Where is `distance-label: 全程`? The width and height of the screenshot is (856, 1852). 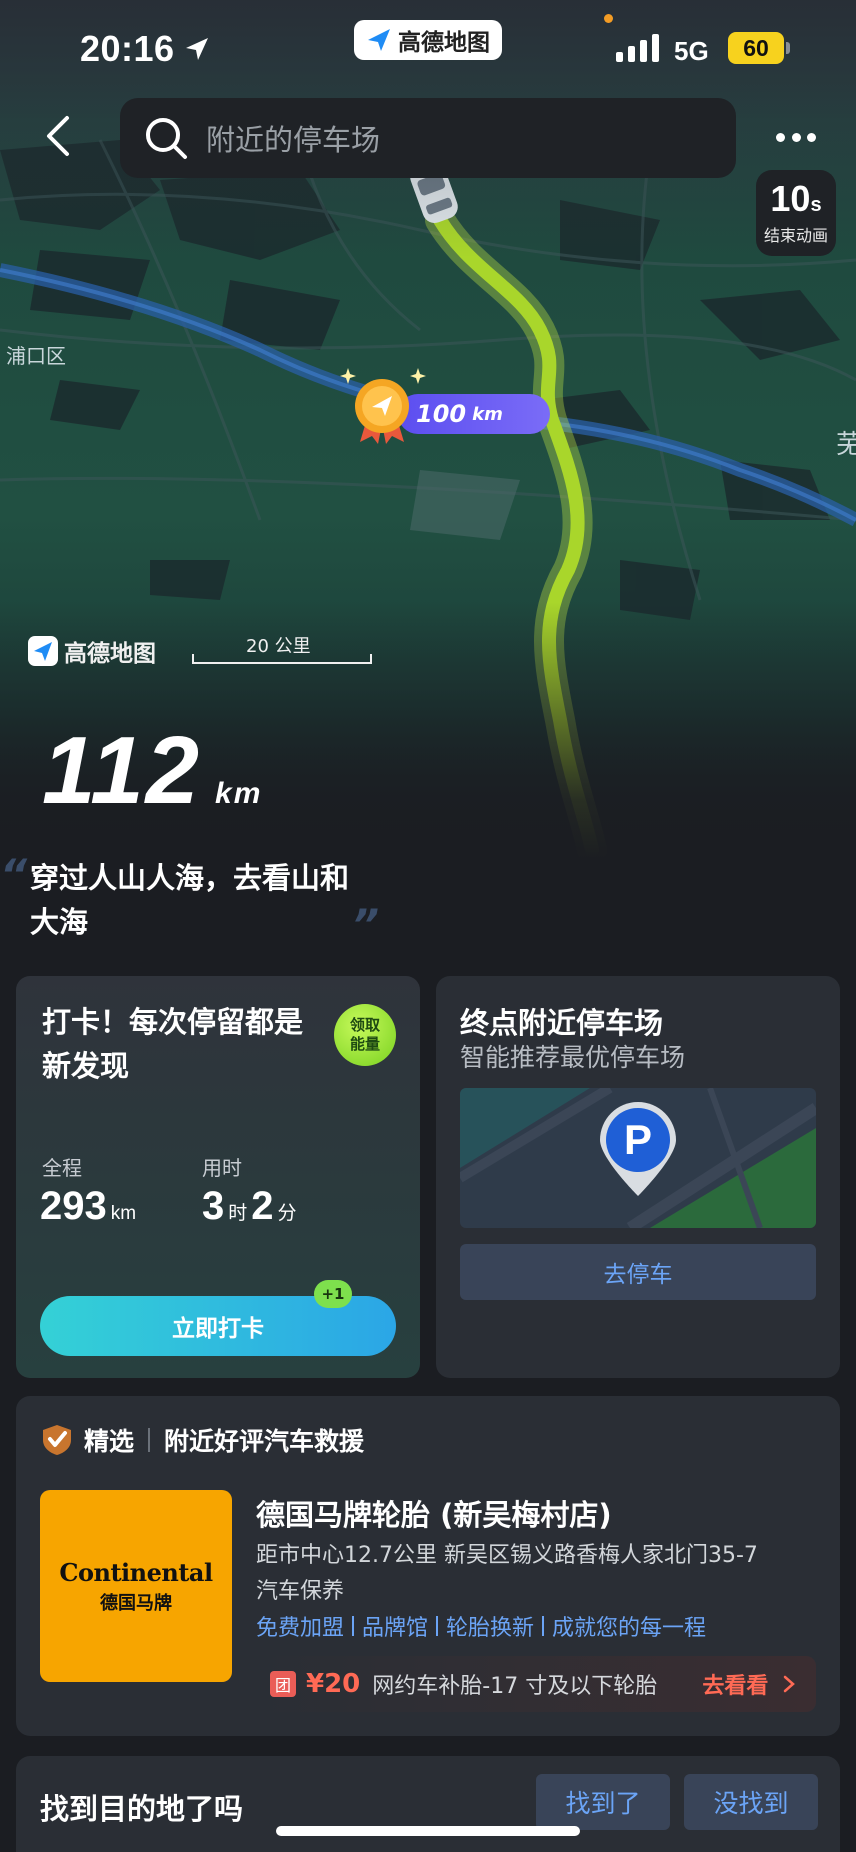 distance-label: 全程 is located at coordinates (62, 1168).